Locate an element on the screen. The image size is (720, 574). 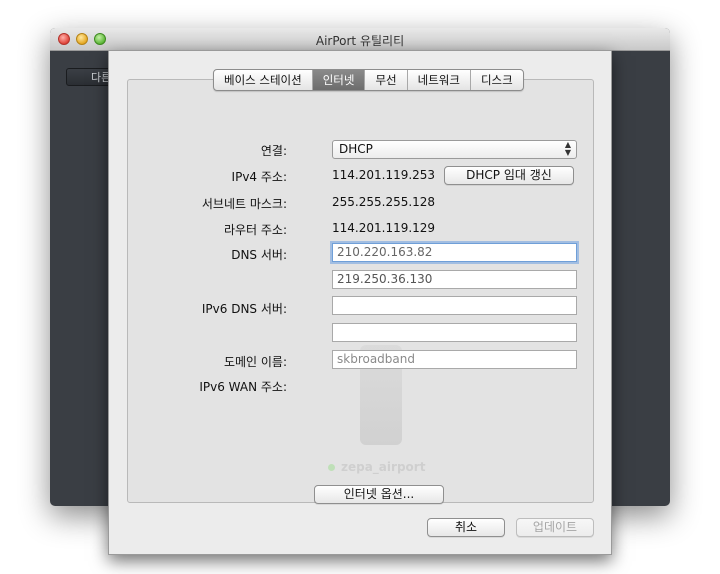
subnet-label: 서브네트 마스크: is located at coordinates (244, 204).